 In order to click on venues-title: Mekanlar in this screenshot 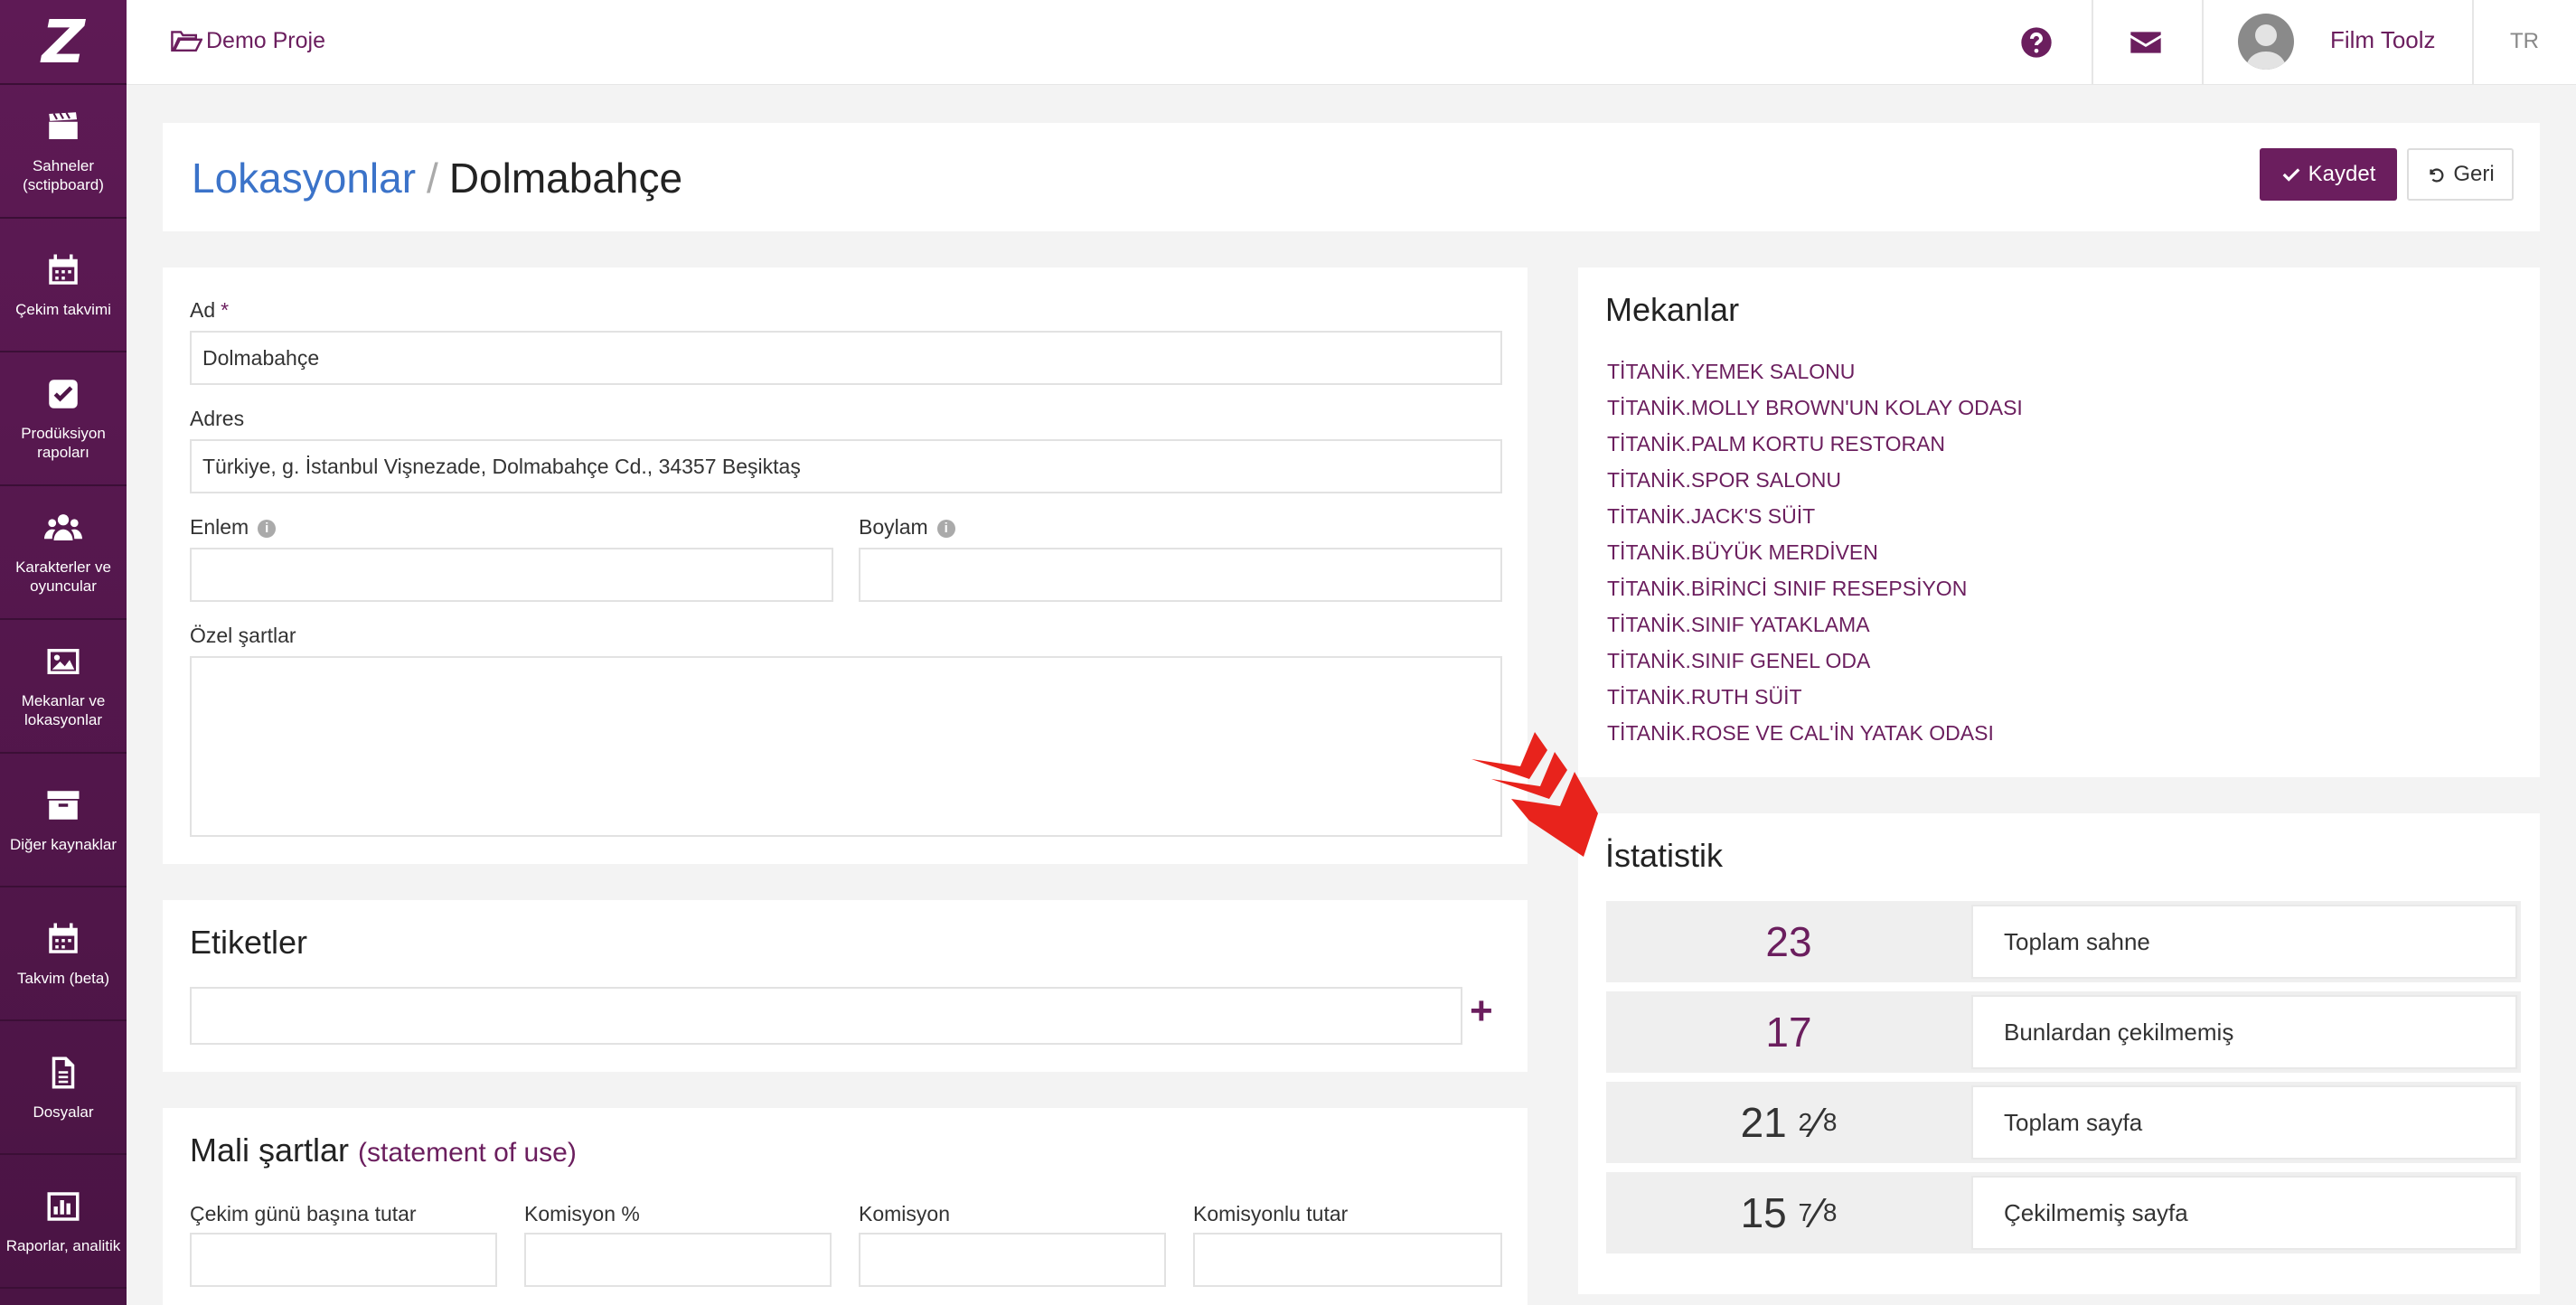, I will do `click(1672, 309)`.